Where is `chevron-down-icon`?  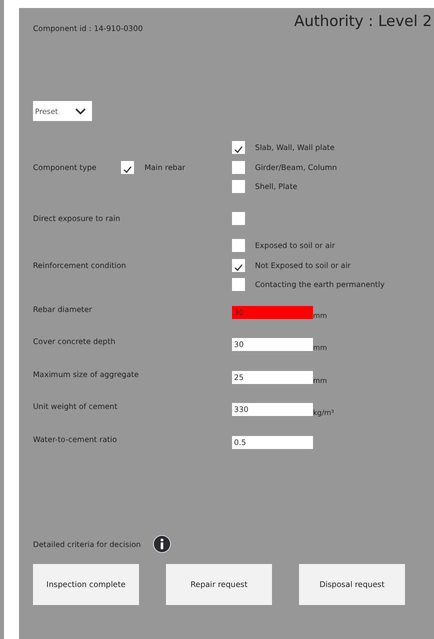
chevron-down-icon is located at coordinates (80, 111).